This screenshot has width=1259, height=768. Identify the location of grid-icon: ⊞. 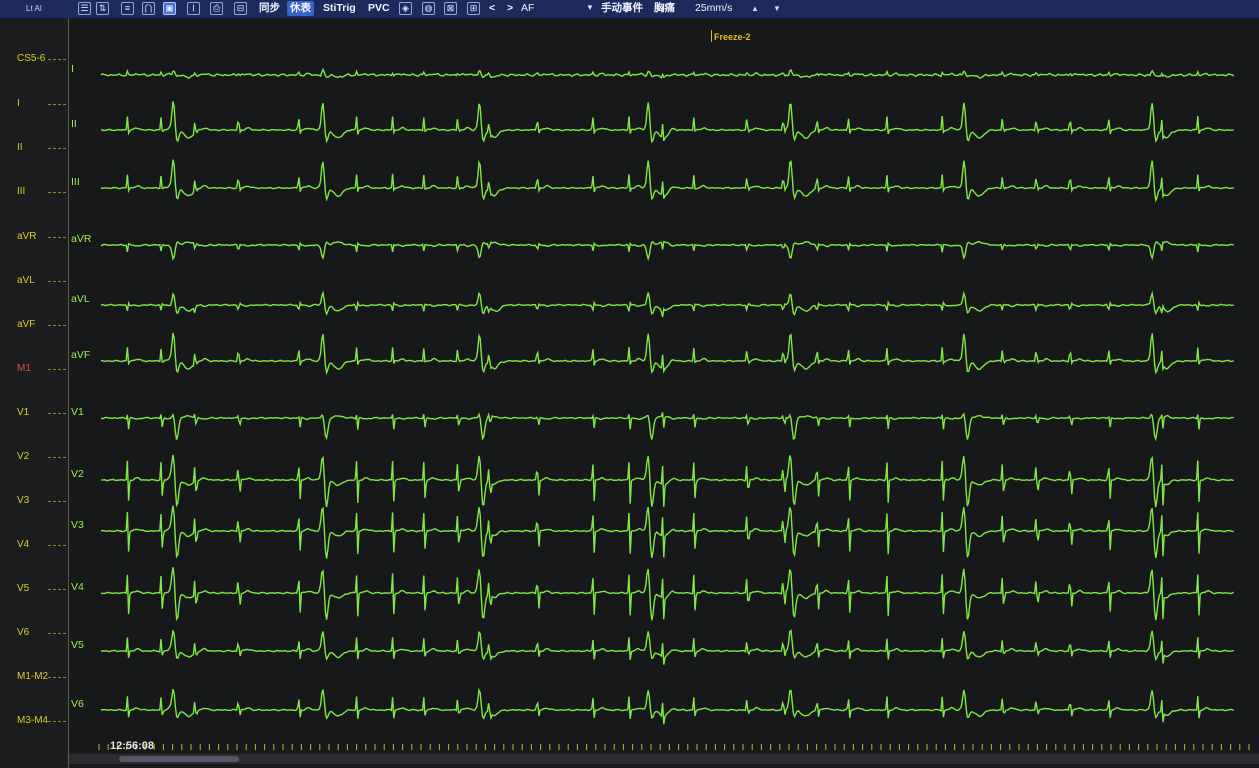
(473, 8).